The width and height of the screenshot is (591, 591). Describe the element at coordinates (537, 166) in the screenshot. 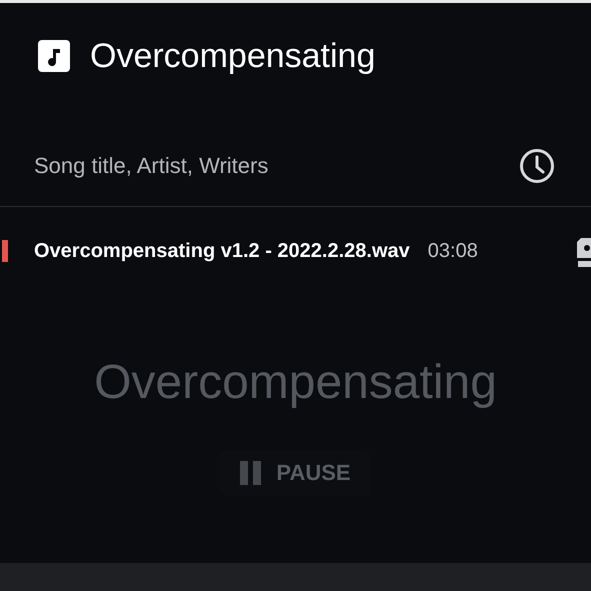

I see `clock-icon` at that location.